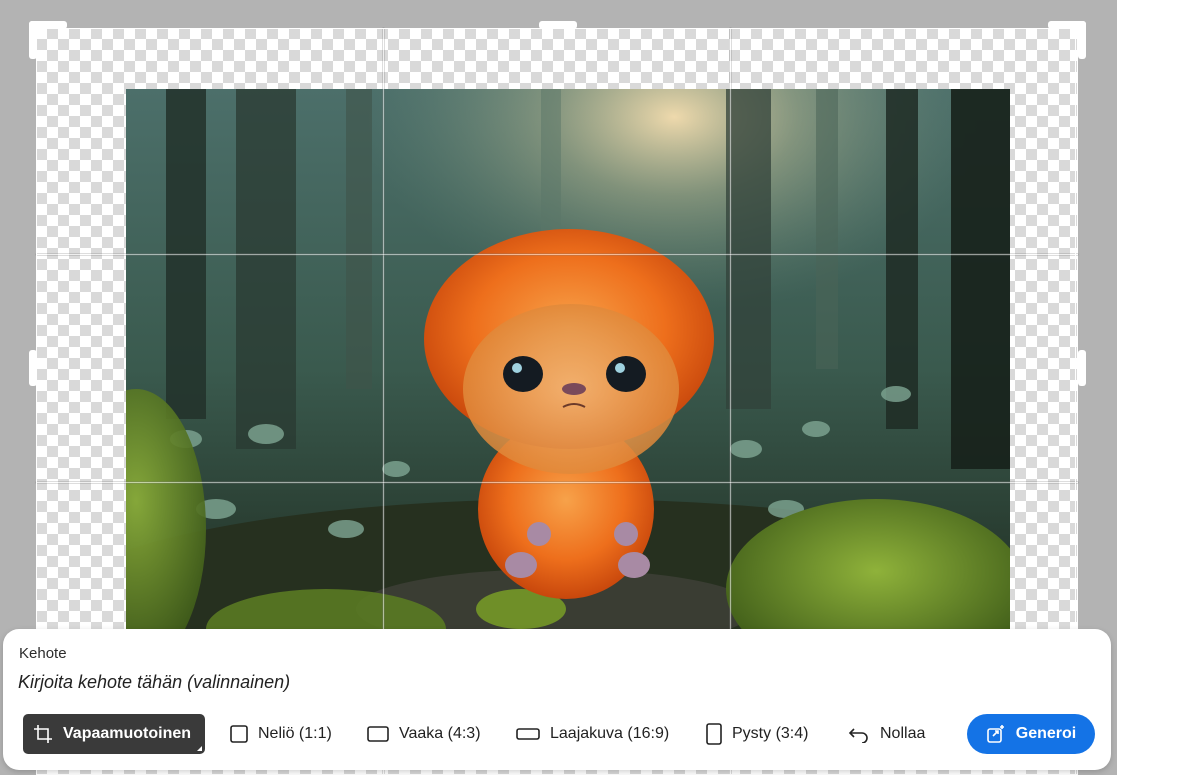 The width and height of the screenshot is (1200, 775). I want to click on crop-handle-top-right, so click(1082, 40).